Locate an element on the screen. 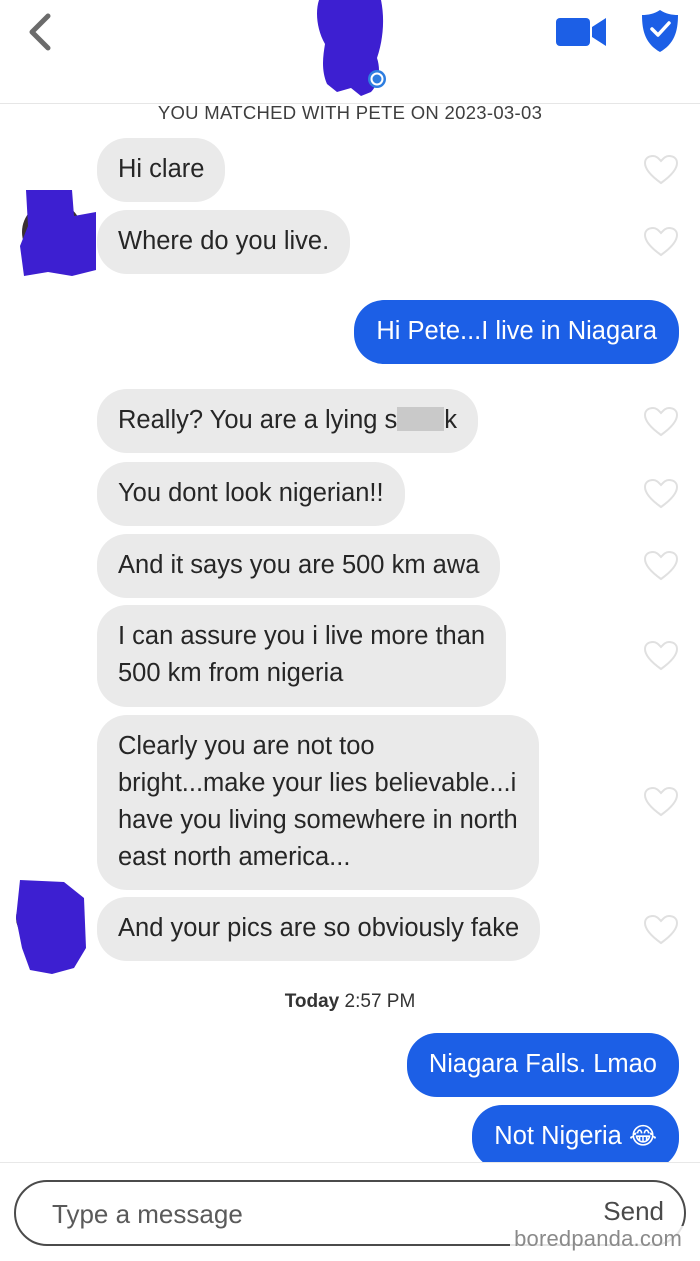 This screenshot has width=700, height=1261. message-text: Not Nigeria 😂 is located at coordinates (575, 1136).